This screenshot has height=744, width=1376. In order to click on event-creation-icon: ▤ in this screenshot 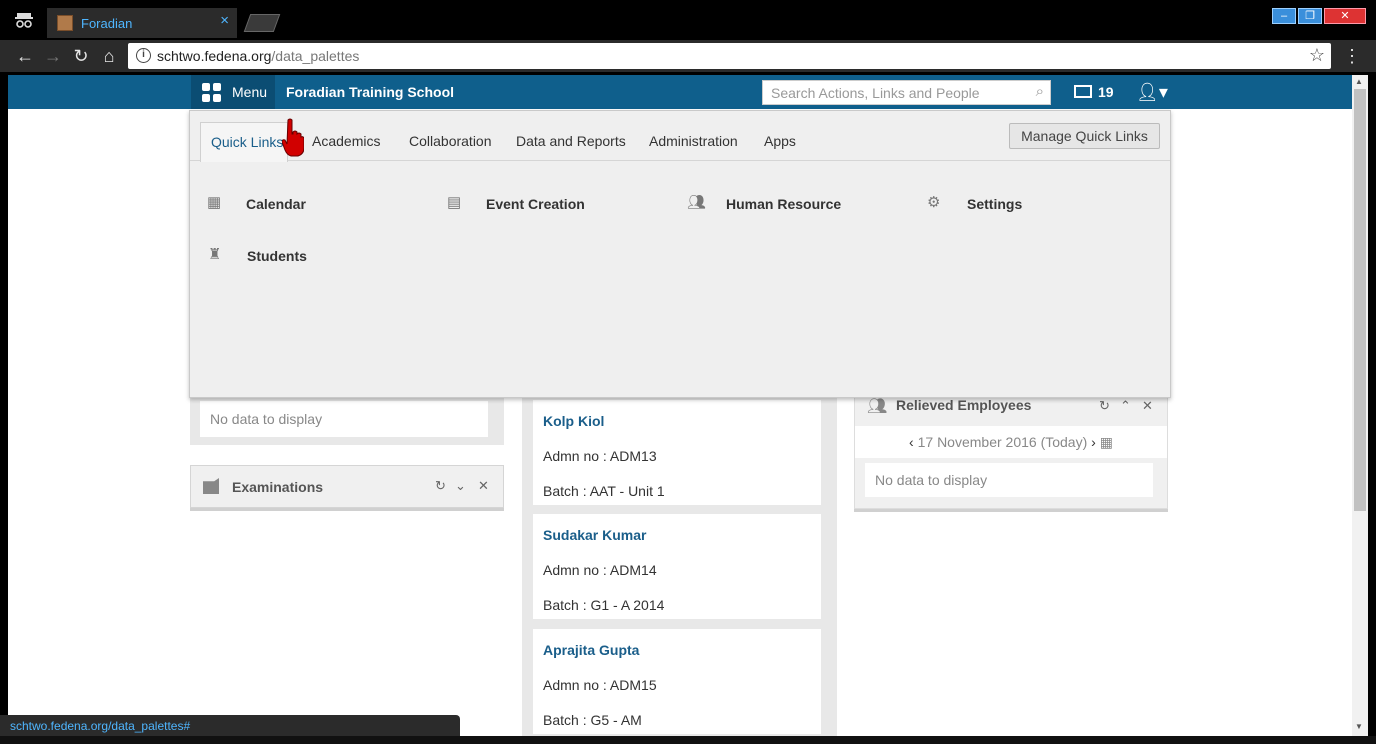, I will do `click(454, 202)`.